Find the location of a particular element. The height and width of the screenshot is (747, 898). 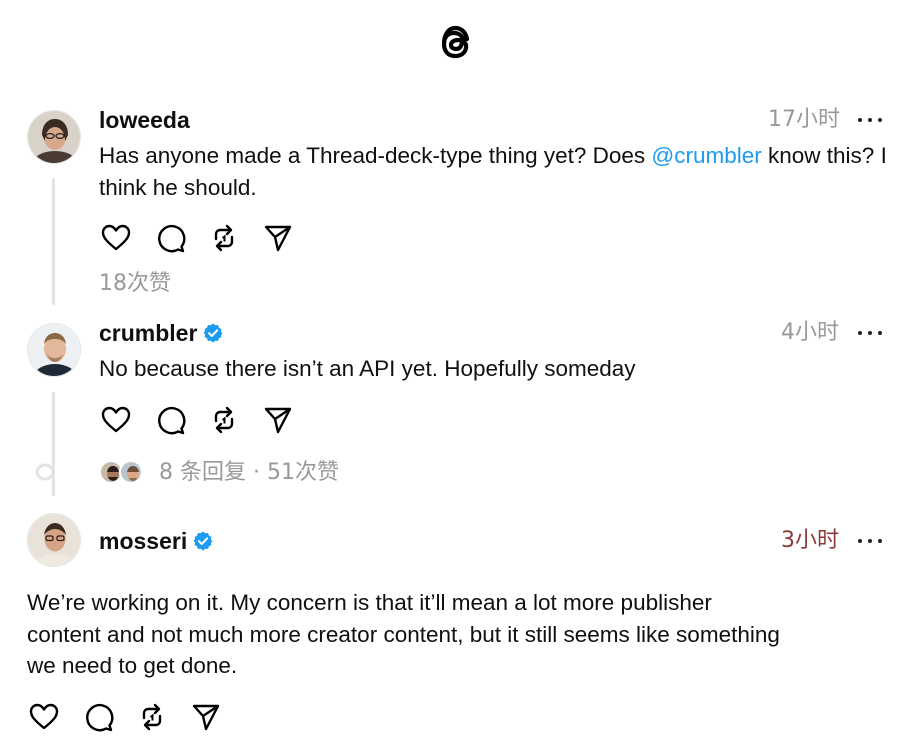

thread-connector is located at coordinates (53, 241).